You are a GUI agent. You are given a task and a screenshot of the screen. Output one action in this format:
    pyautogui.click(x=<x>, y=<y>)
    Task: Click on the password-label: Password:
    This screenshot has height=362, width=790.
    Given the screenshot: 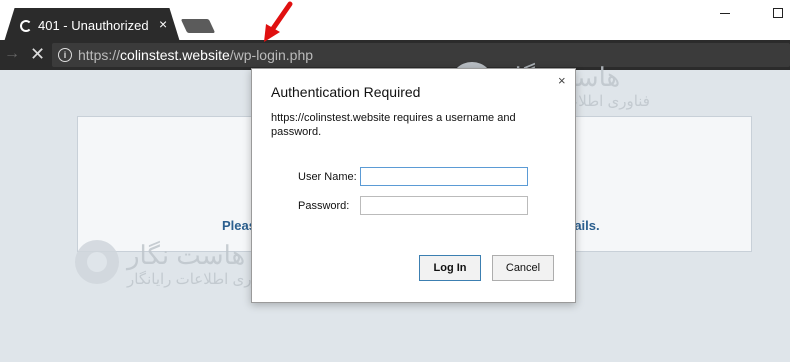 What is the action you would take?
    pyautogui.click(x=324, y=206)
    